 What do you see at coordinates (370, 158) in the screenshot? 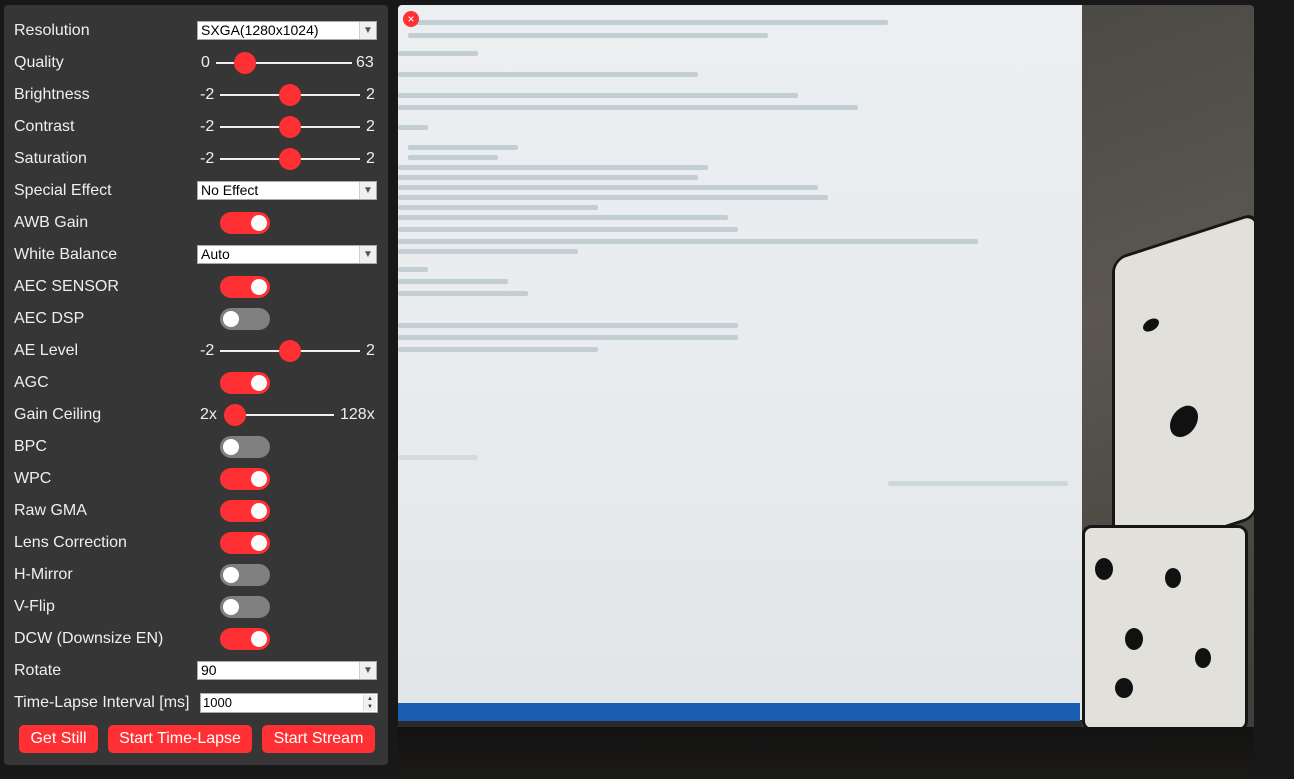
I see `saturation-max: 2` at bounding box center [370, 158].